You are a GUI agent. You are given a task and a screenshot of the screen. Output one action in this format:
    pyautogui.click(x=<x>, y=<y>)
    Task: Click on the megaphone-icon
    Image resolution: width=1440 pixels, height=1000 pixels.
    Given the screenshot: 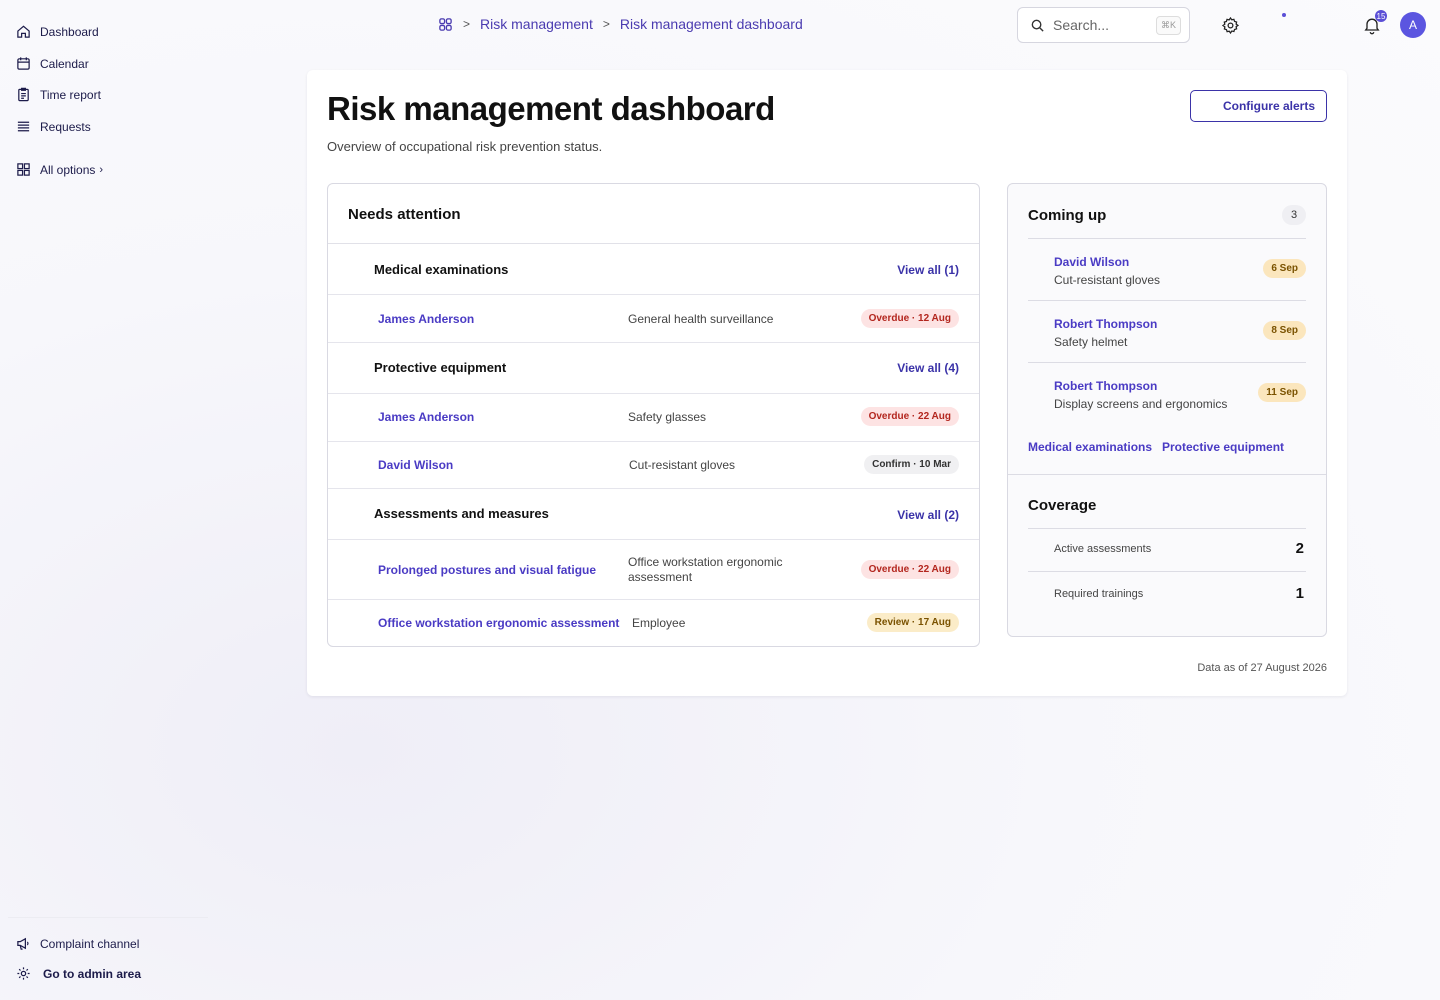 What is the action you would take?
    pyautogui.click(x=23, y=943)
    